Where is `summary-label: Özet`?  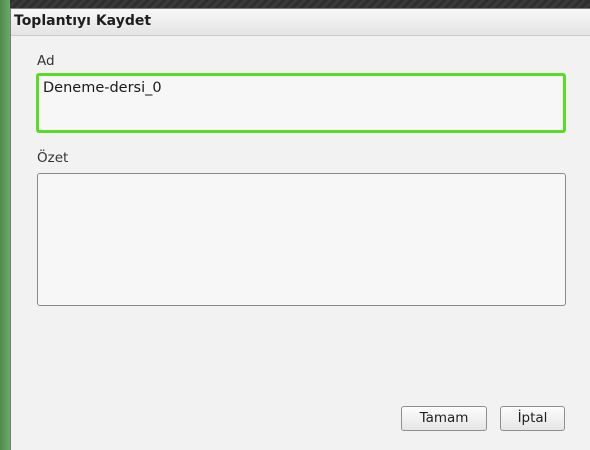
summary-label: Özet is located at coordinates (53, 158).